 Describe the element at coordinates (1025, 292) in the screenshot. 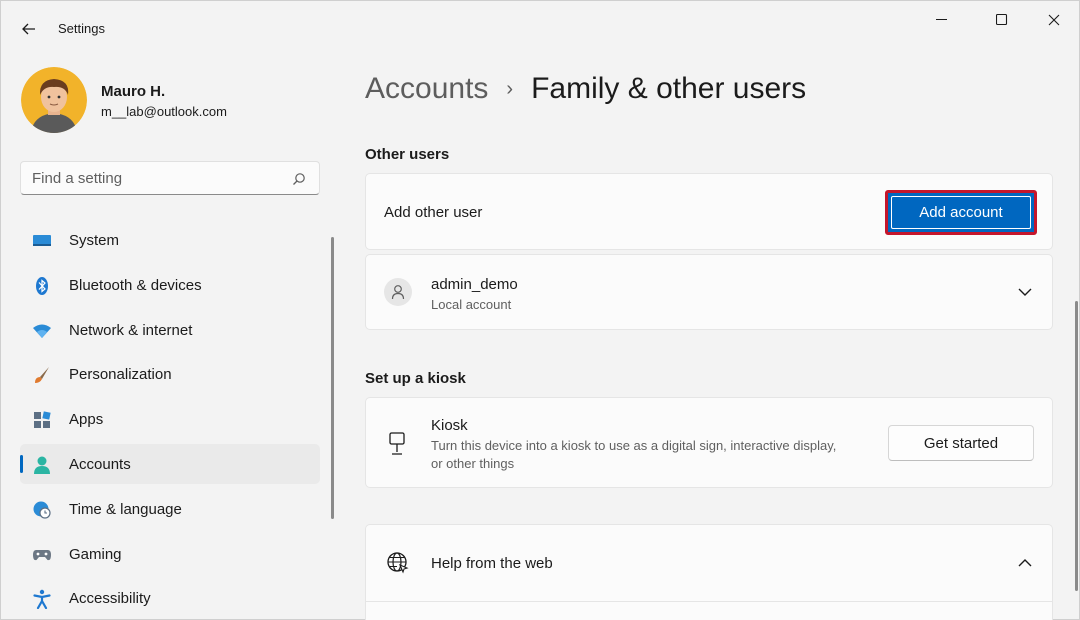

I see `chevron-down-icon` at that location.